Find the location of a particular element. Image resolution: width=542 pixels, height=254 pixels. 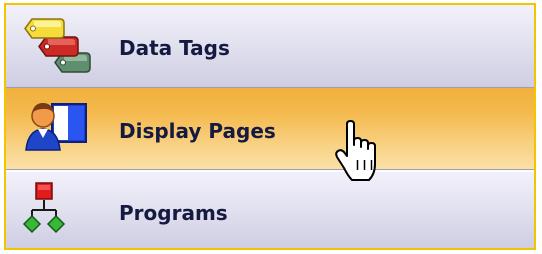

divider is located at coordinates (270, 170).